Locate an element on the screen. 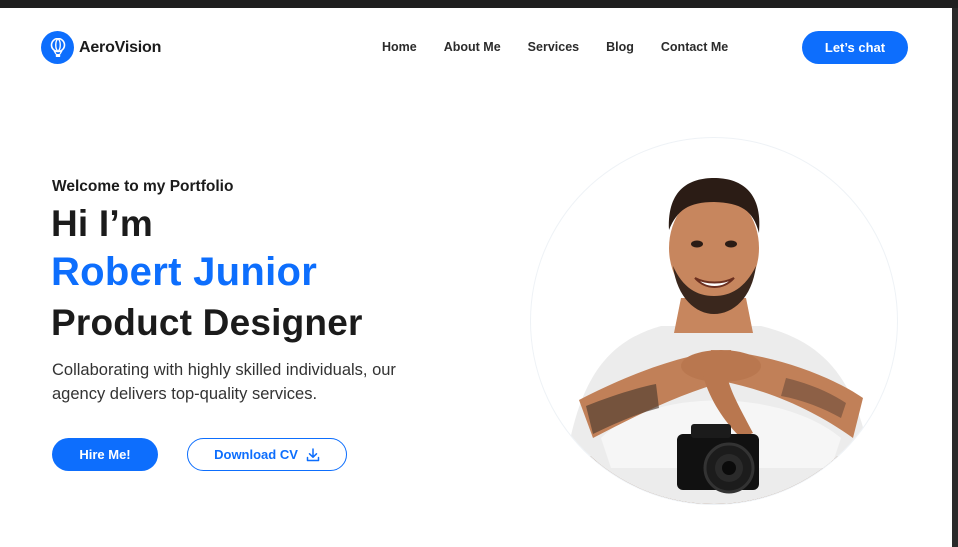 The width and height of the screenshot is (958, 547). nav-contact-me: Contact Me is located at coordinates (694, 47).